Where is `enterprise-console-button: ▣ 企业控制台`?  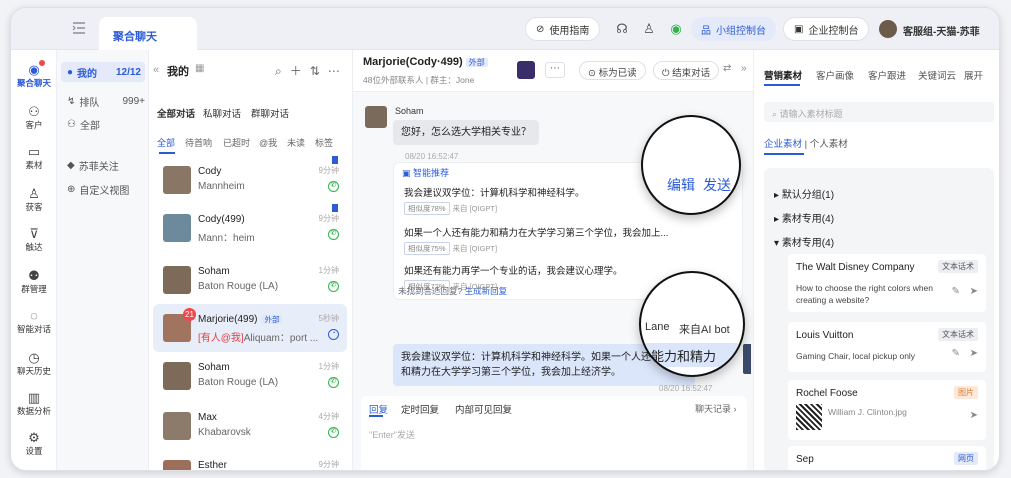
enterprise-console-button: ▣ 企业控制台 is located at coordinates (826, 29).